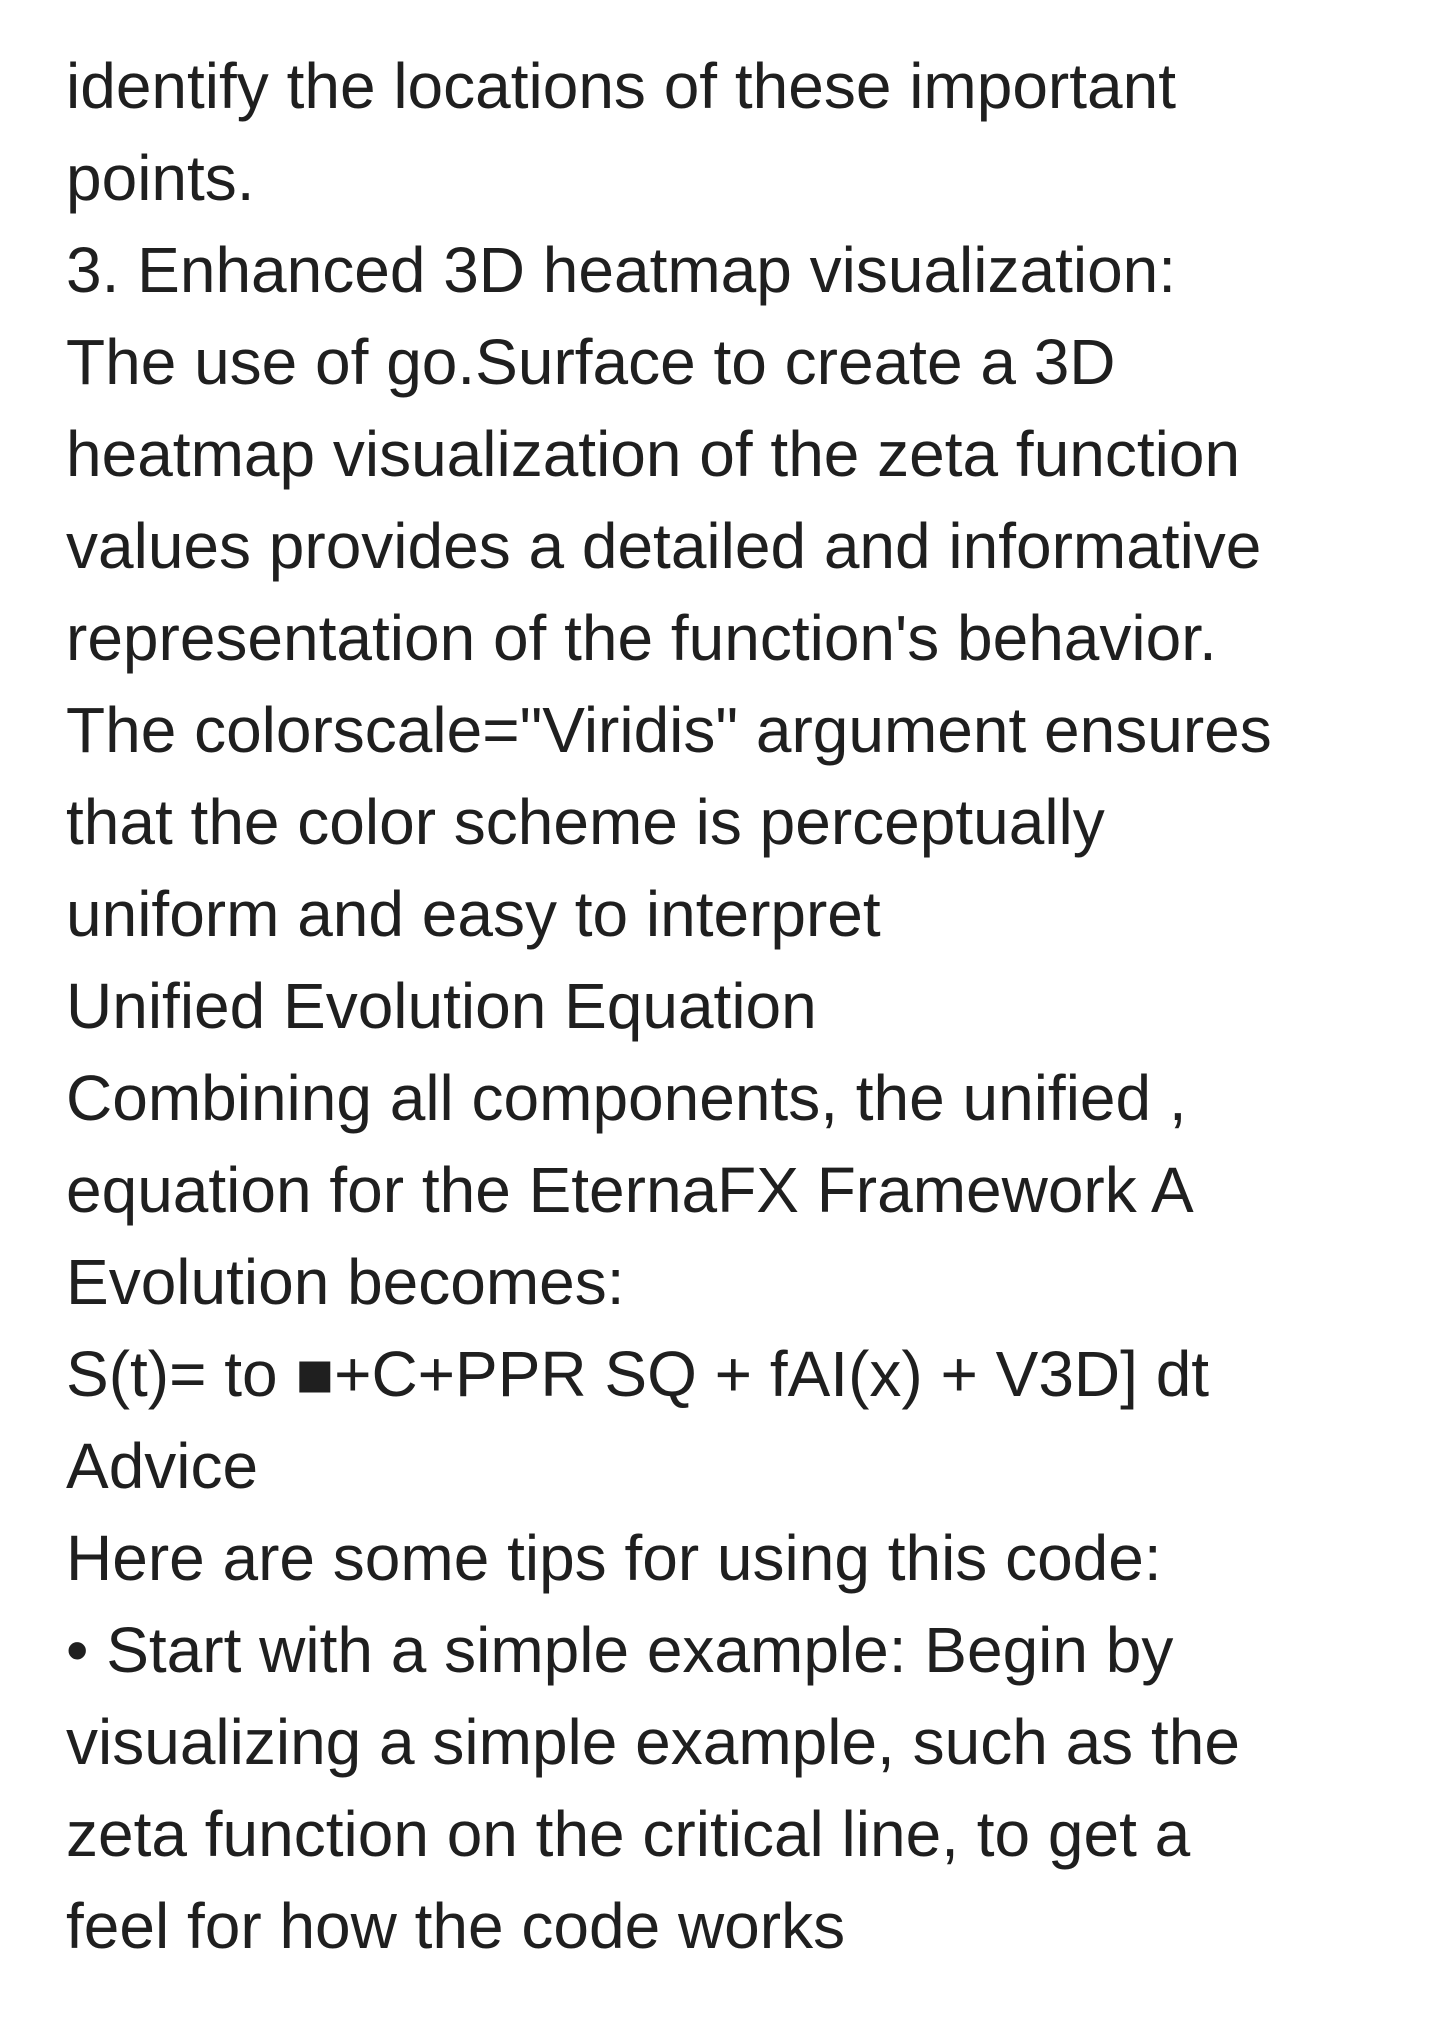 Image resolution: width=1440 pixels, height=2036 pixels. I want to click on section-heading-line: 3. Enhanced 3D heatmap visualization:, so click(621, 270).